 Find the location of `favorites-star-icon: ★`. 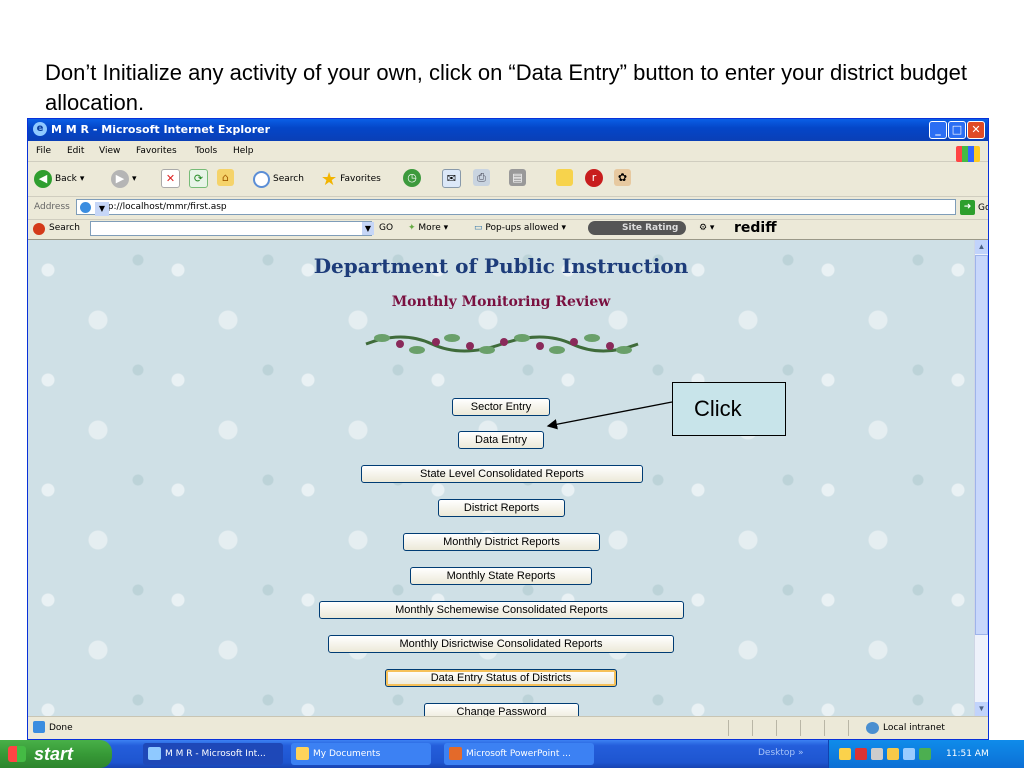

favorites-star-icon: ★ is located at coordinates (329, 179).